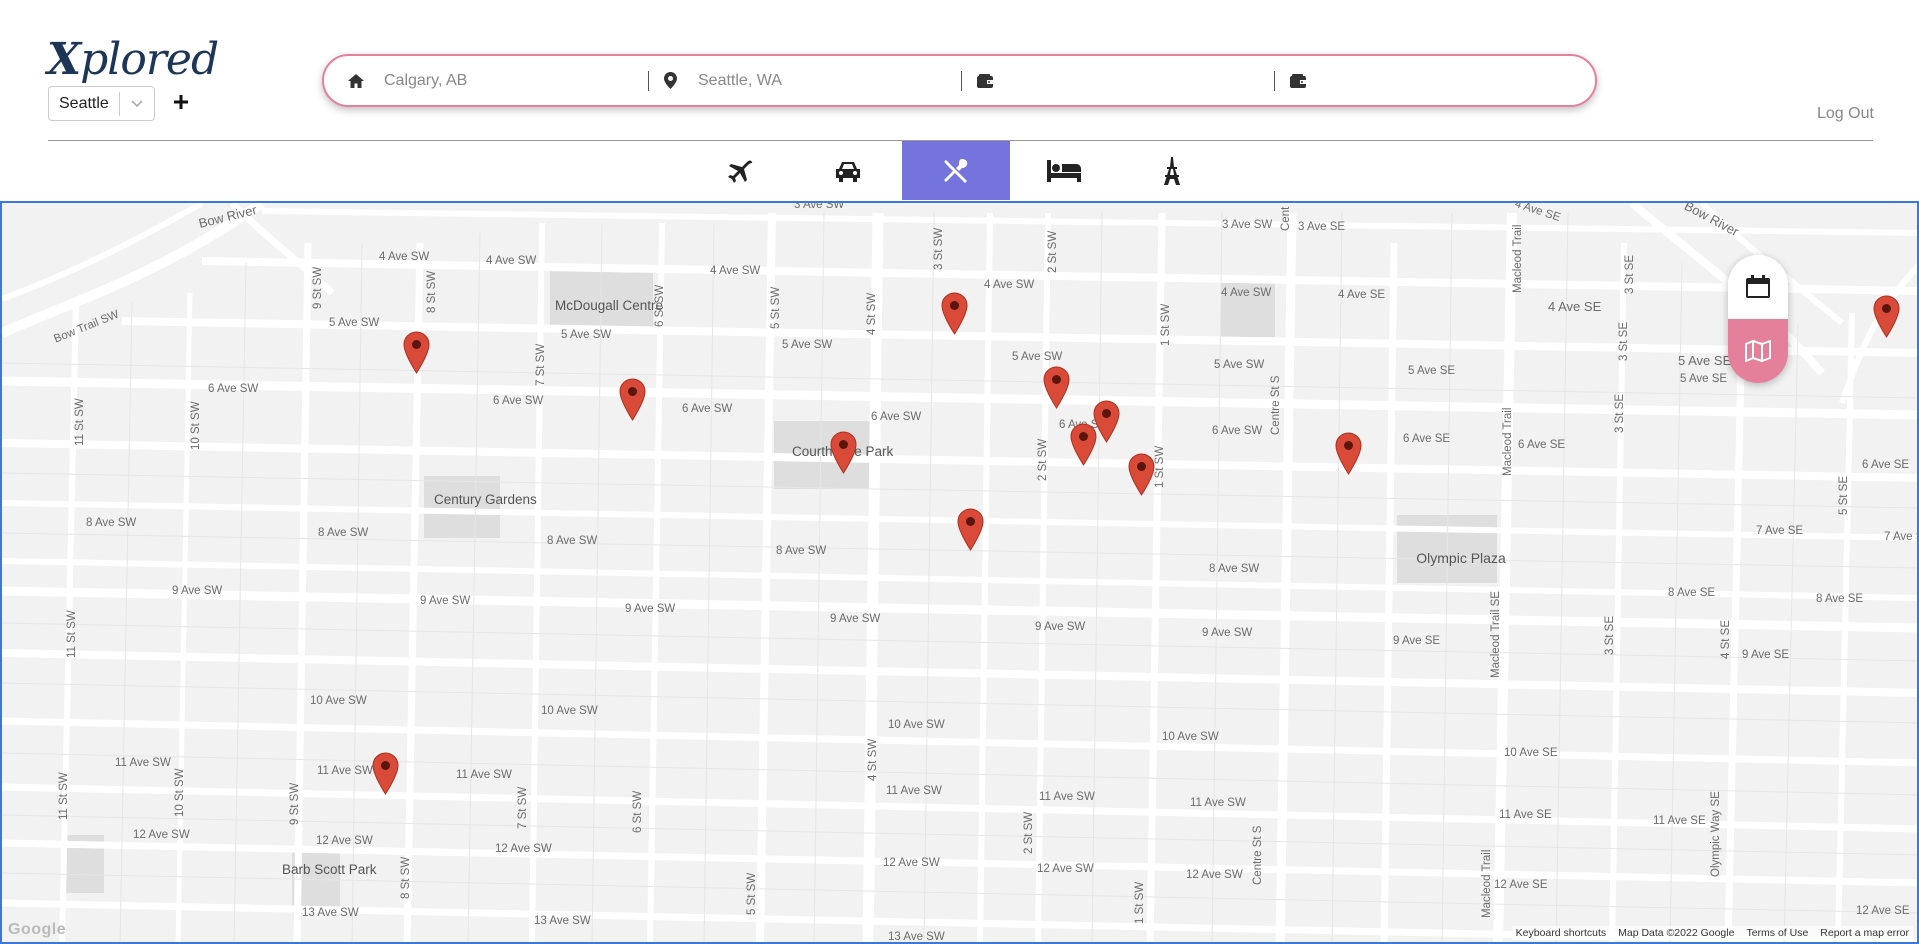 This screenshot has height=944, width=1919. I want to click on destination-segment, so click(795, 80).